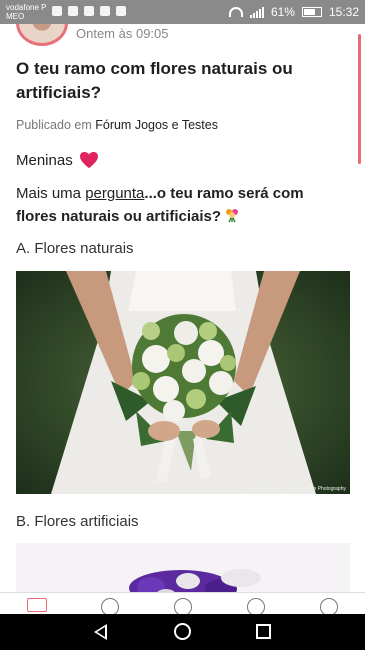 Image resolution: width=365 pixels, height=650 pixels. I want to click on photo-credit: casamentos.pt · Helena Tomás Photography, so click(296, 489).